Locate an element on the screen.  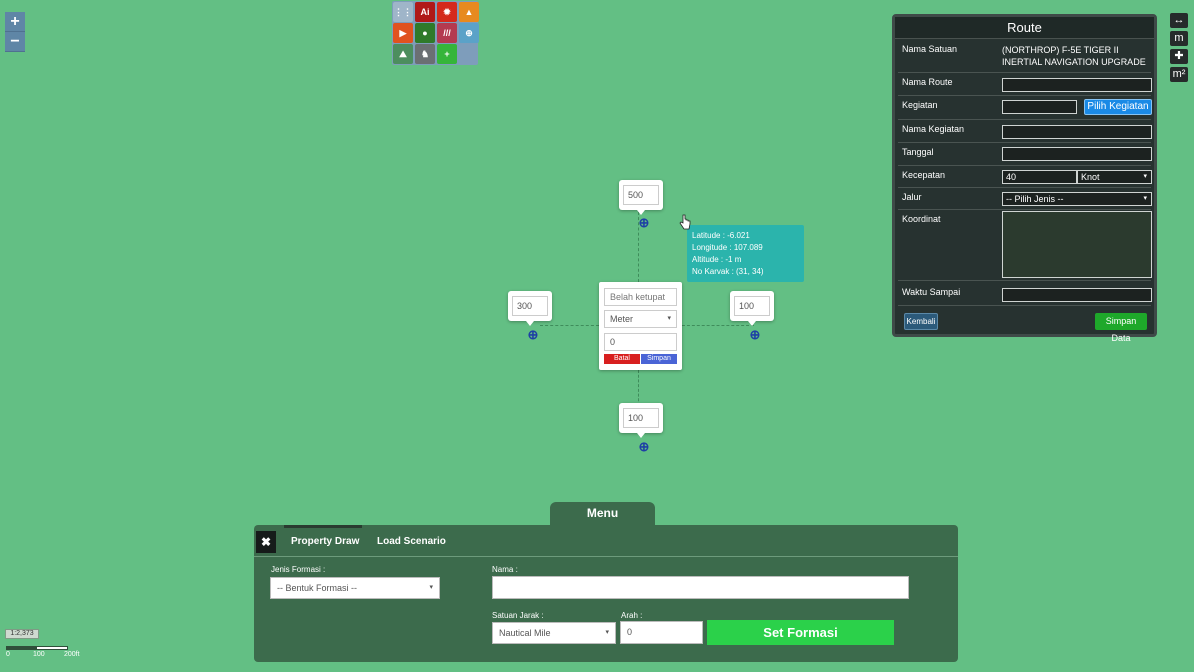
row-waktu-sampai: Waktu Sampai is located at coordinates (1025, 295).